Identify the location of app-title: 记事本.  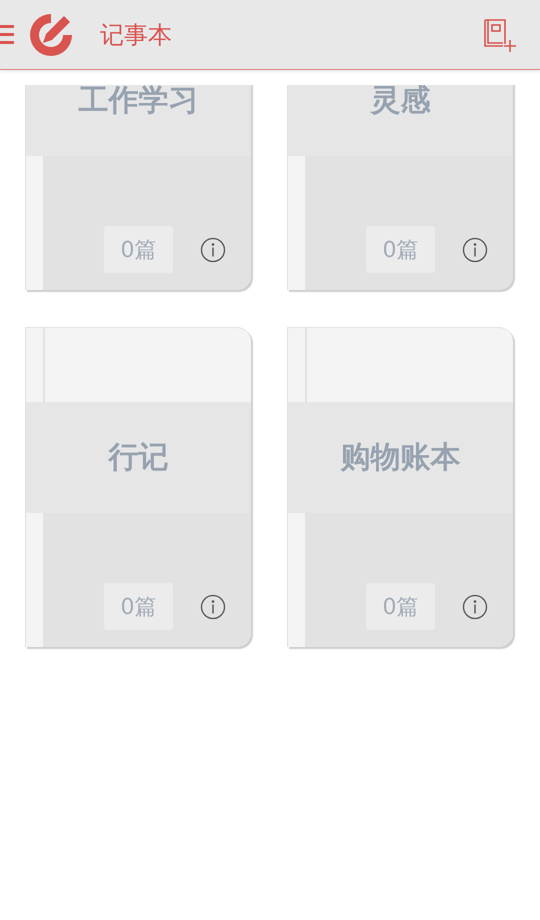
(136, 35).